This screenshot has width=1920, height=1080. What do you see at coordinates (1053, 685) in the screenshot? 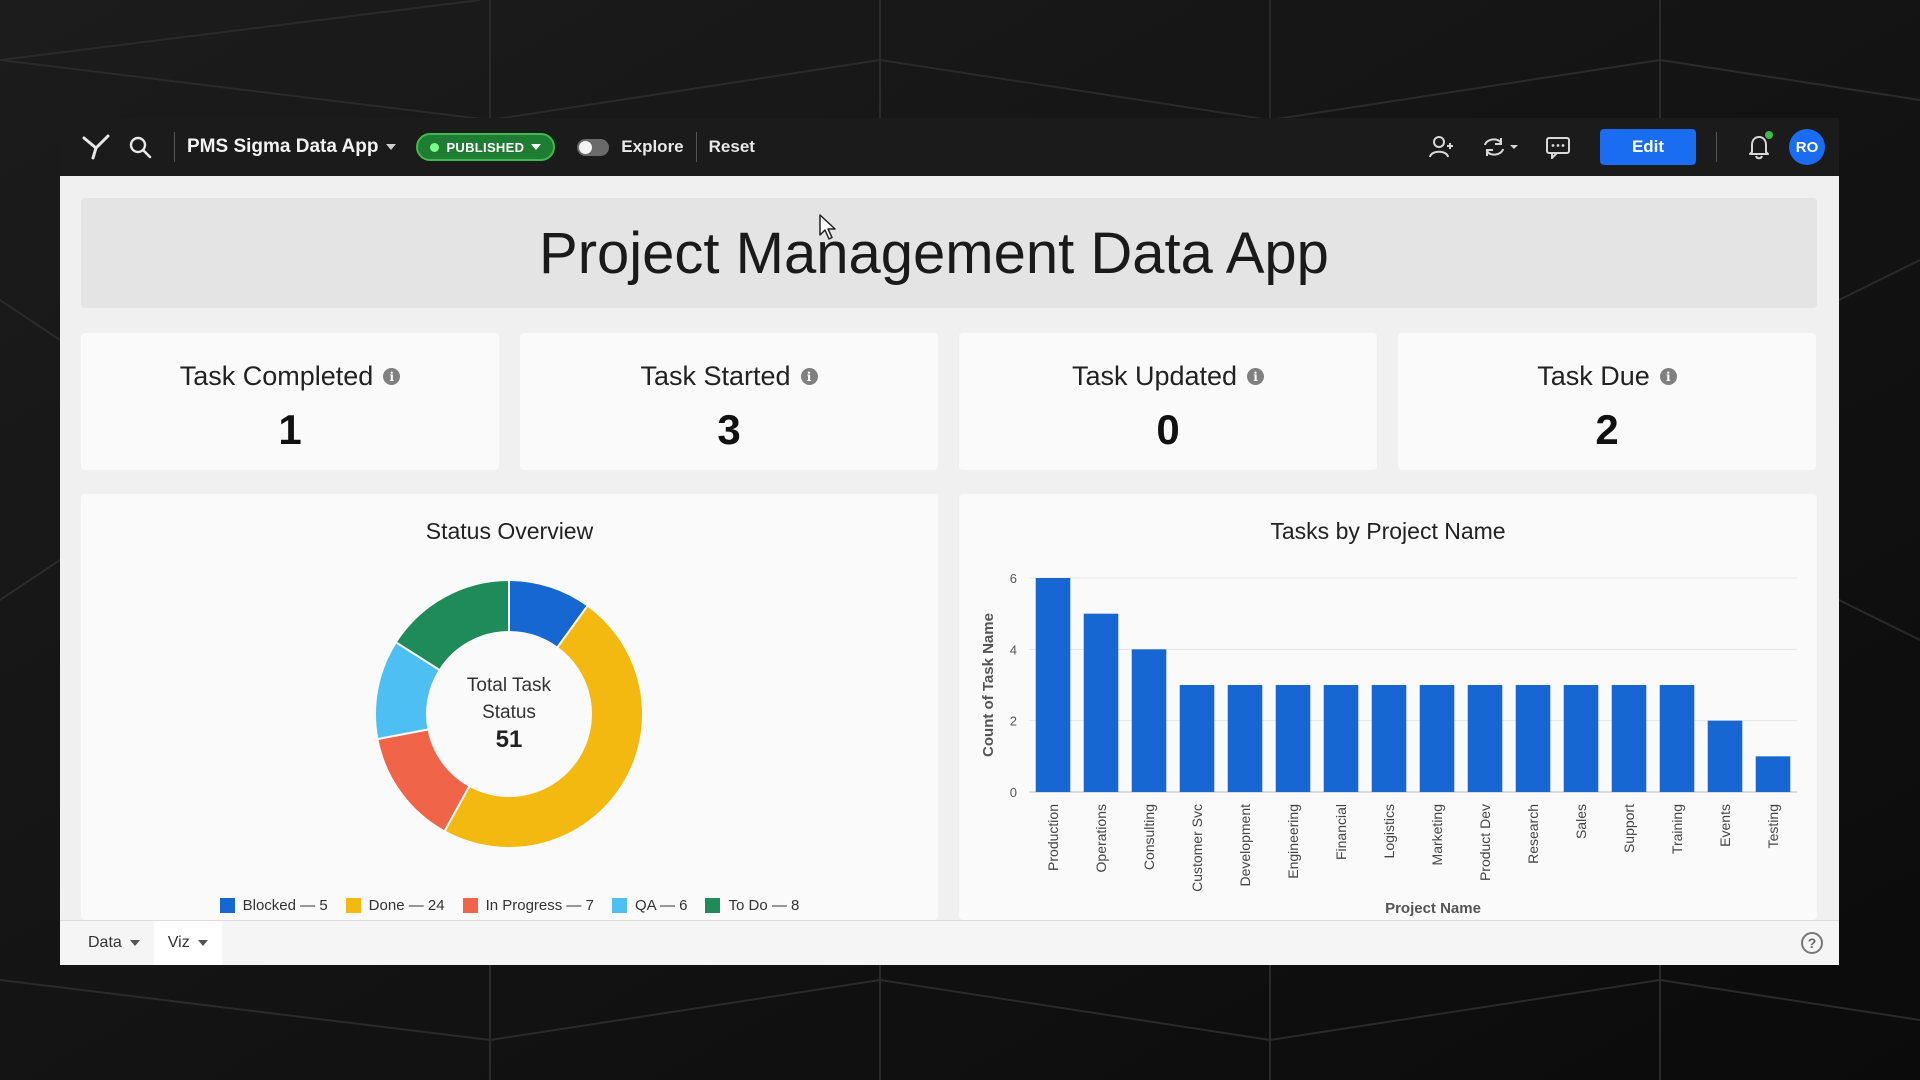
I see `bar-production` at bounding box center [1053, 685].